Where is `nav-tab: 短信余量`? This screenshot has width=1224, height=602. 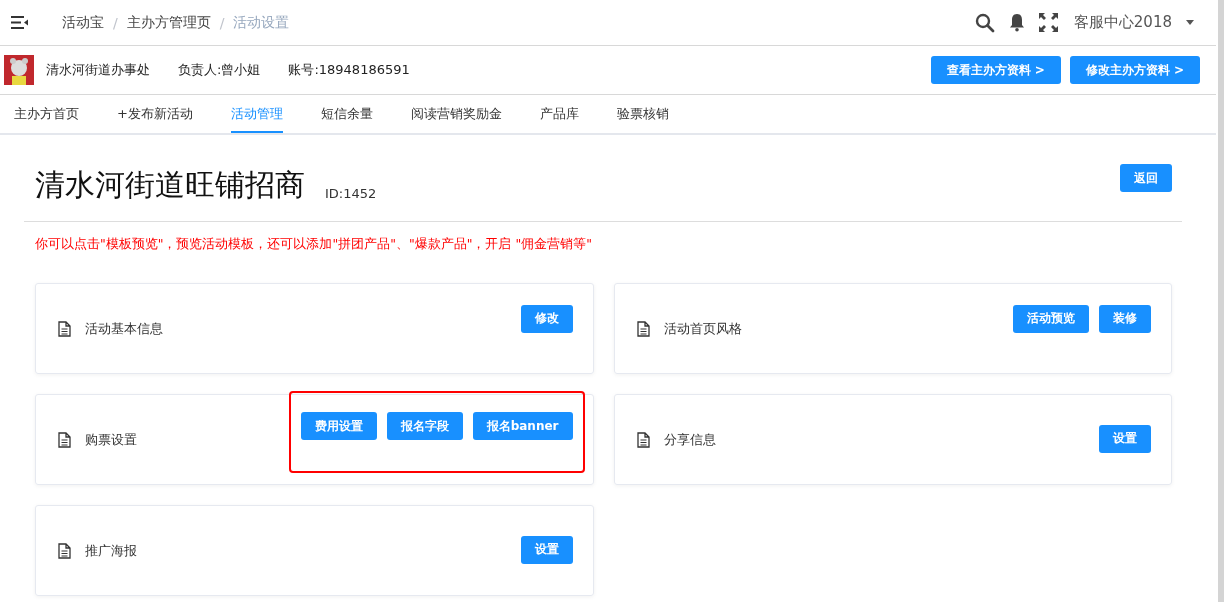 nav-tab: 短信余量 is located at coordinates (346, 114).